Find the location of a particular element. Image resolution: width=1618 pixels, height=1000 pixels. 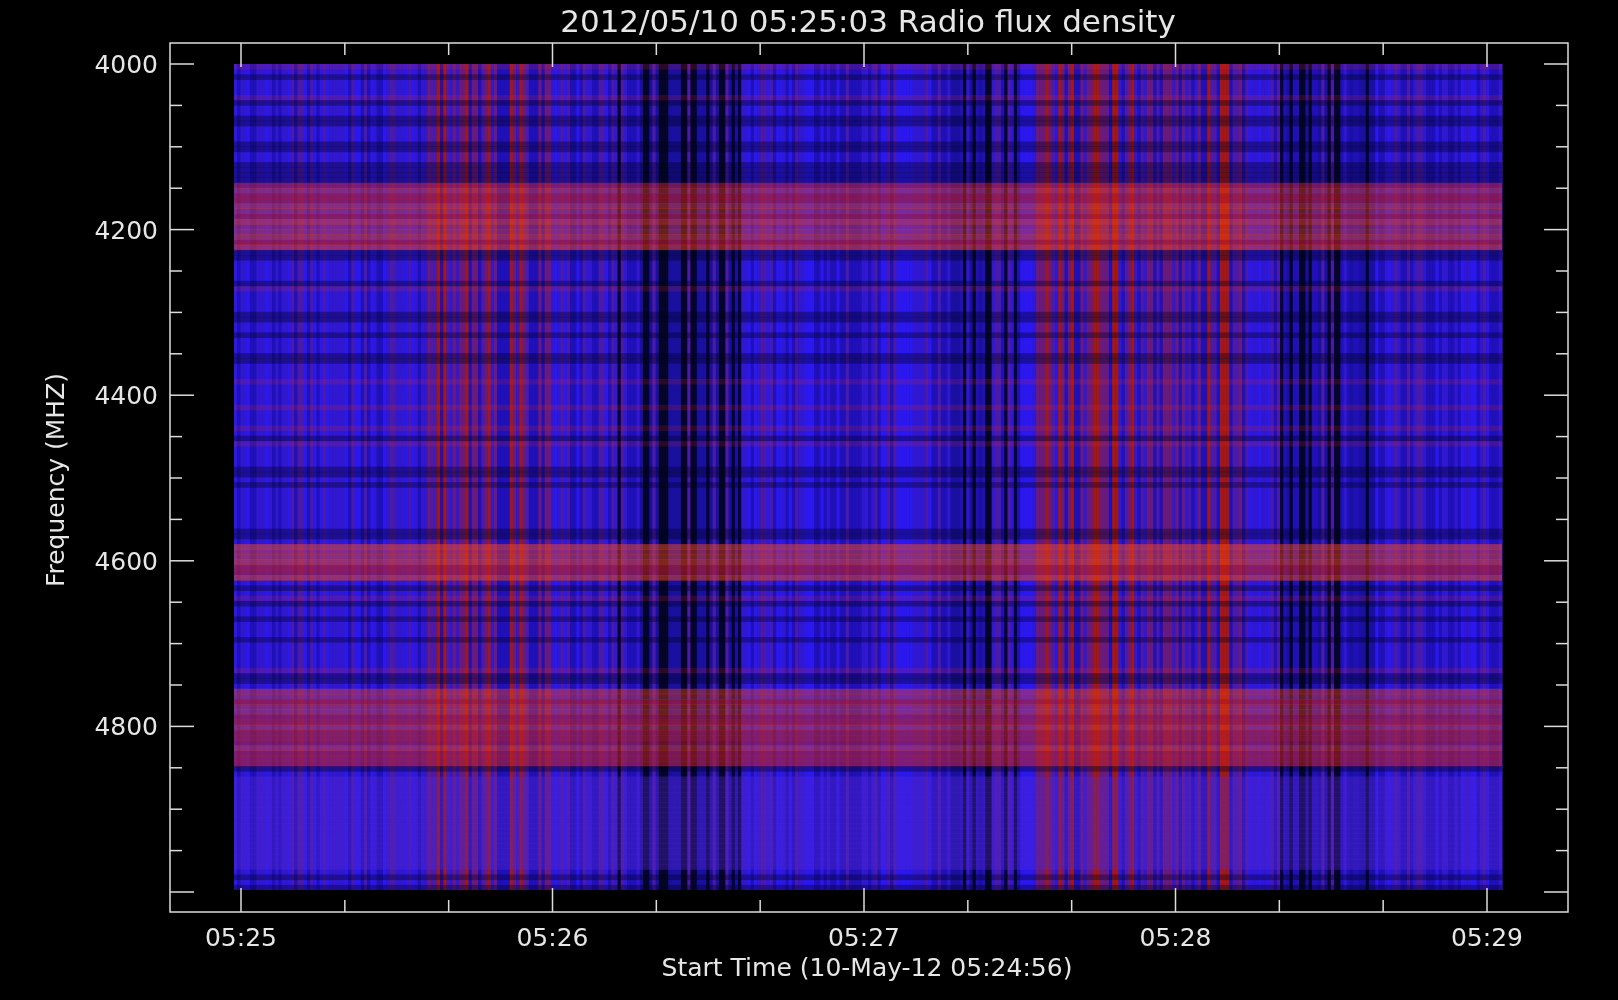

x-tick-label: 05:26 is located at coordinates (552, 937).